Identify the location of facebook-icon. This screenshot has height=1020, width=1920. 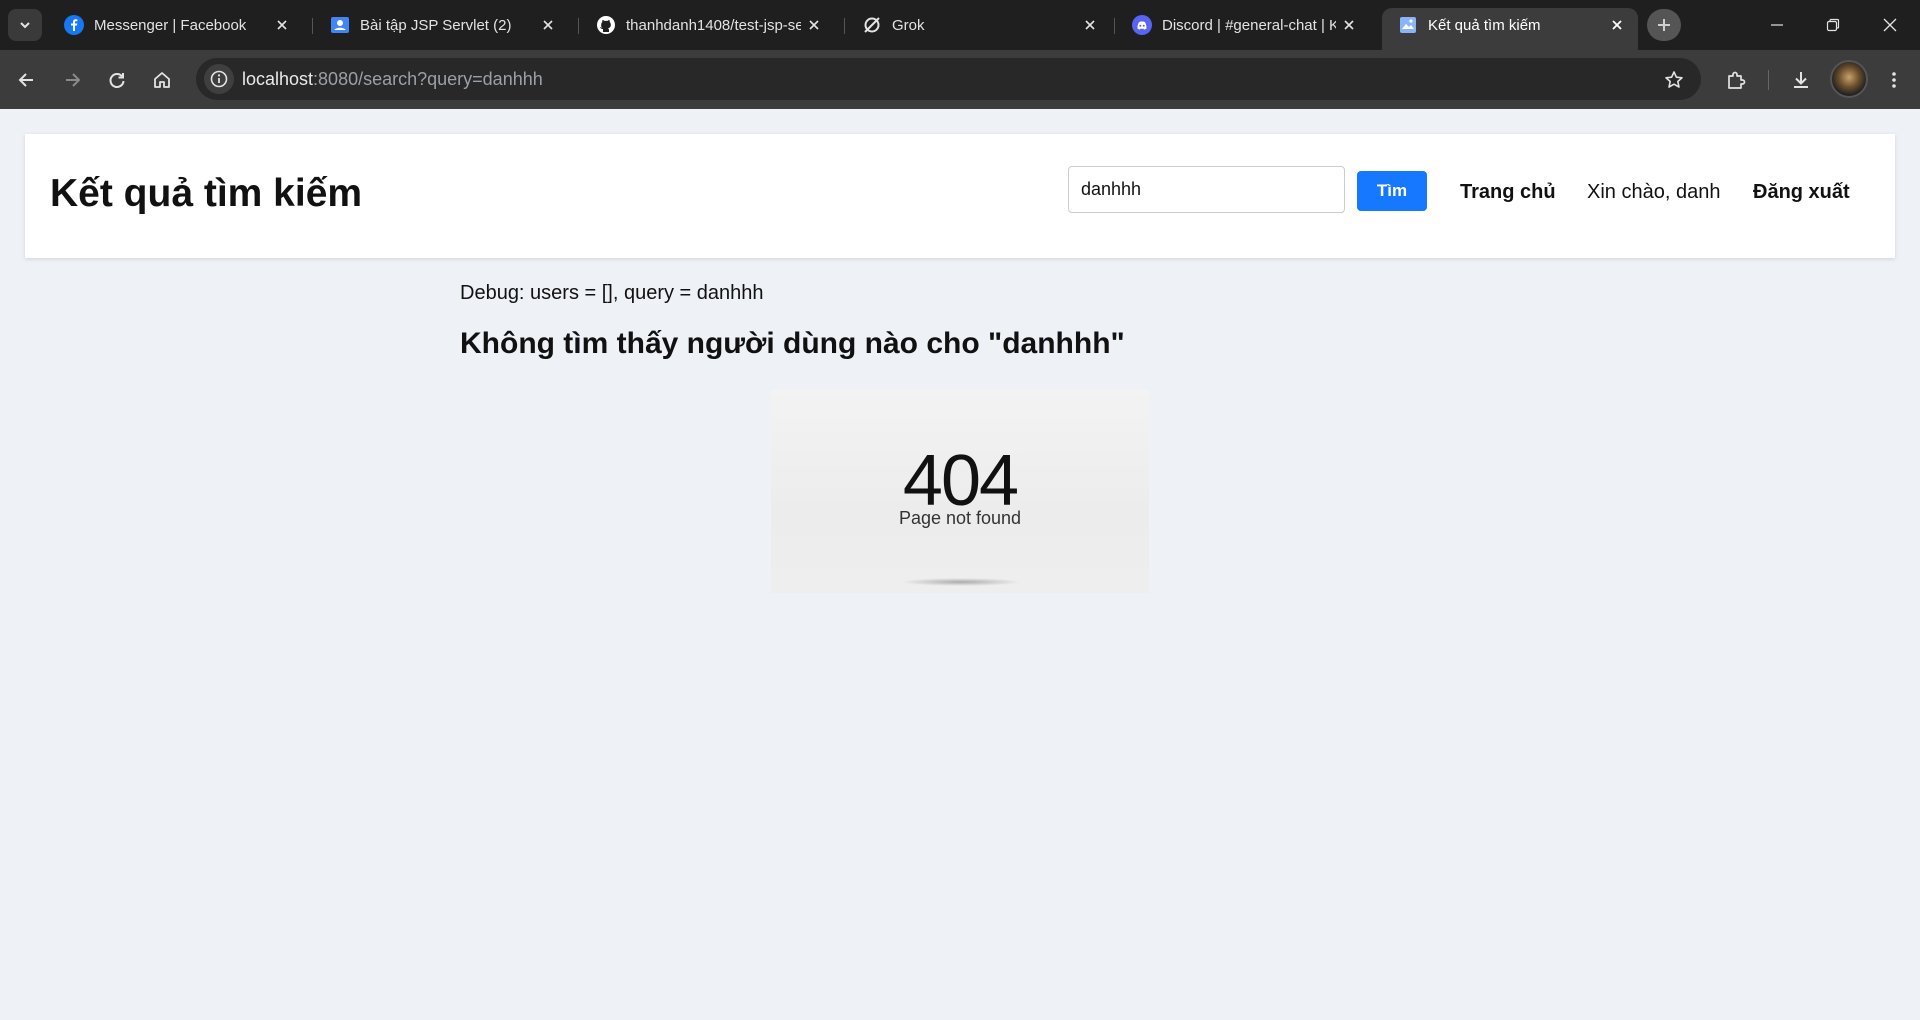
(74, 25).